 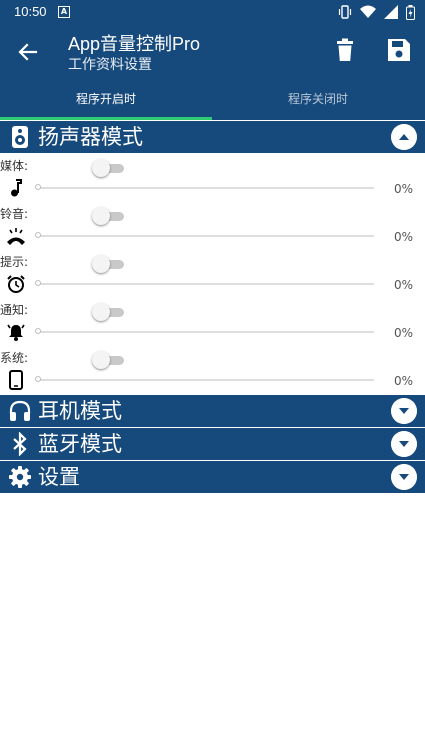 I want to click on volume-percent-system: 0%, so click(x=403, y=381).